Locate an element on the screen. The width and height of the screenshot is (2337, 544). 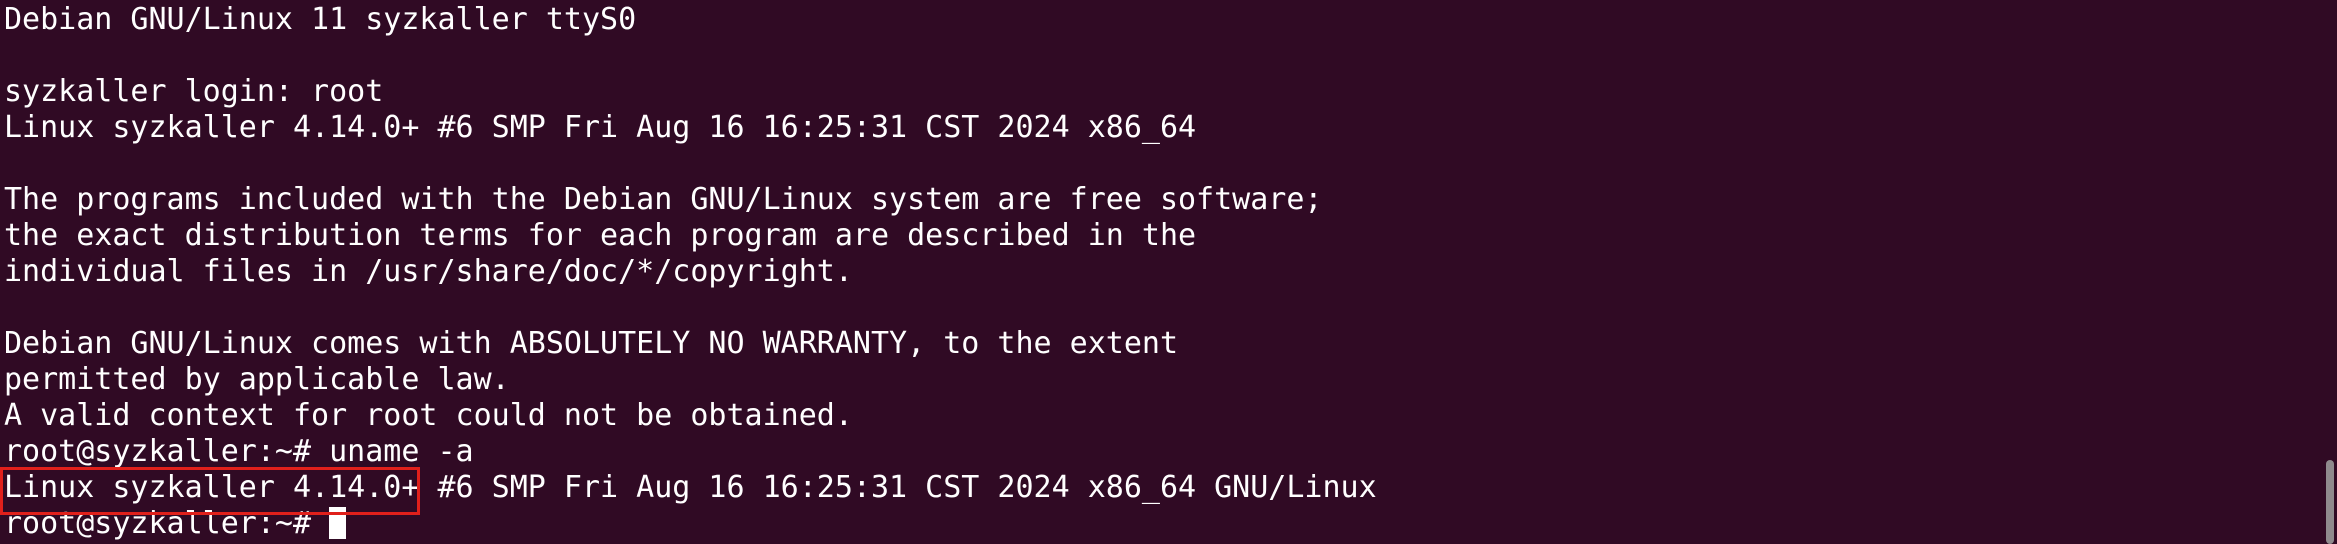
terminal-prompt: root@syzkaller:~# is located at coordinates (167, 523).